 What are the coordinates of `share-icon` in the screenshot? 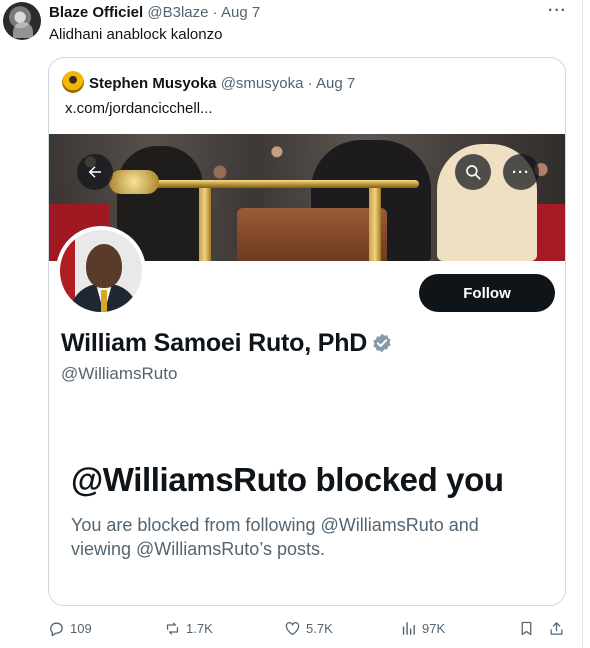 It's located at (556, 628).